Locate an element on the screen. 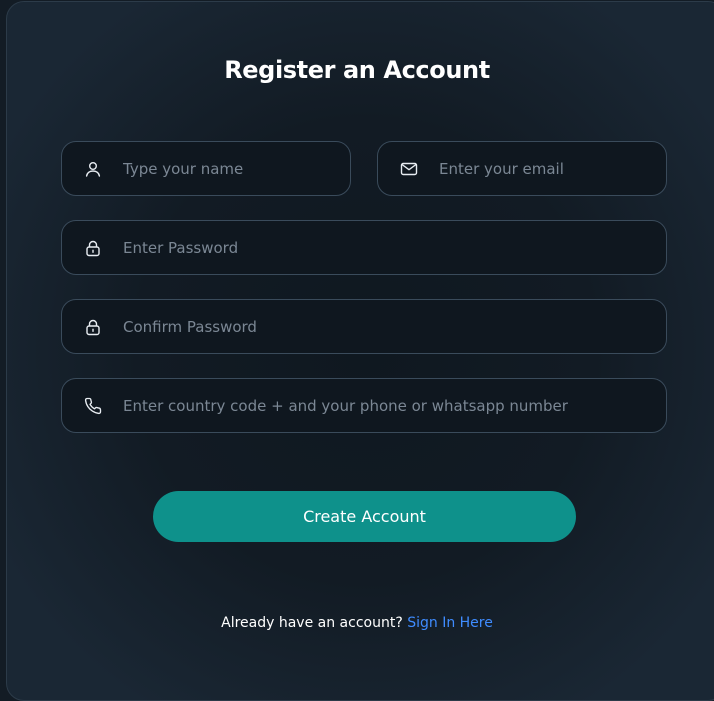 This screenshot has height=701, width=714. envelope-icon is located at coordinates (409, 169).